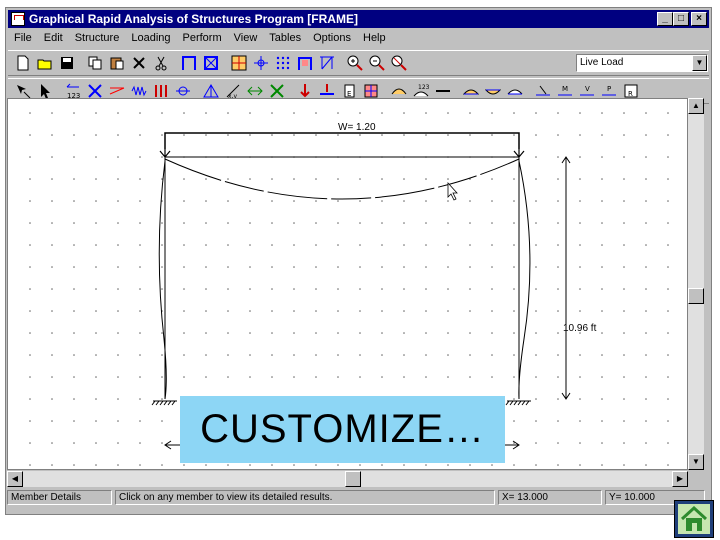  Describe the element at coordinates (696, 284) in the screenshot. I see `vertical-scrollbar: ▲ ▼` at that location.